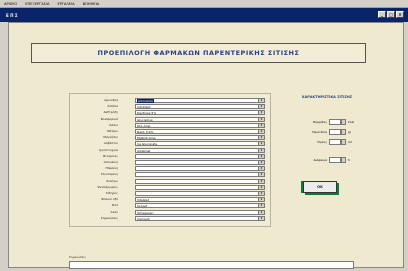 This screenshot has width=408, height=271. I want to click on field-label: Ηπαρίνη, so click(111, 168).